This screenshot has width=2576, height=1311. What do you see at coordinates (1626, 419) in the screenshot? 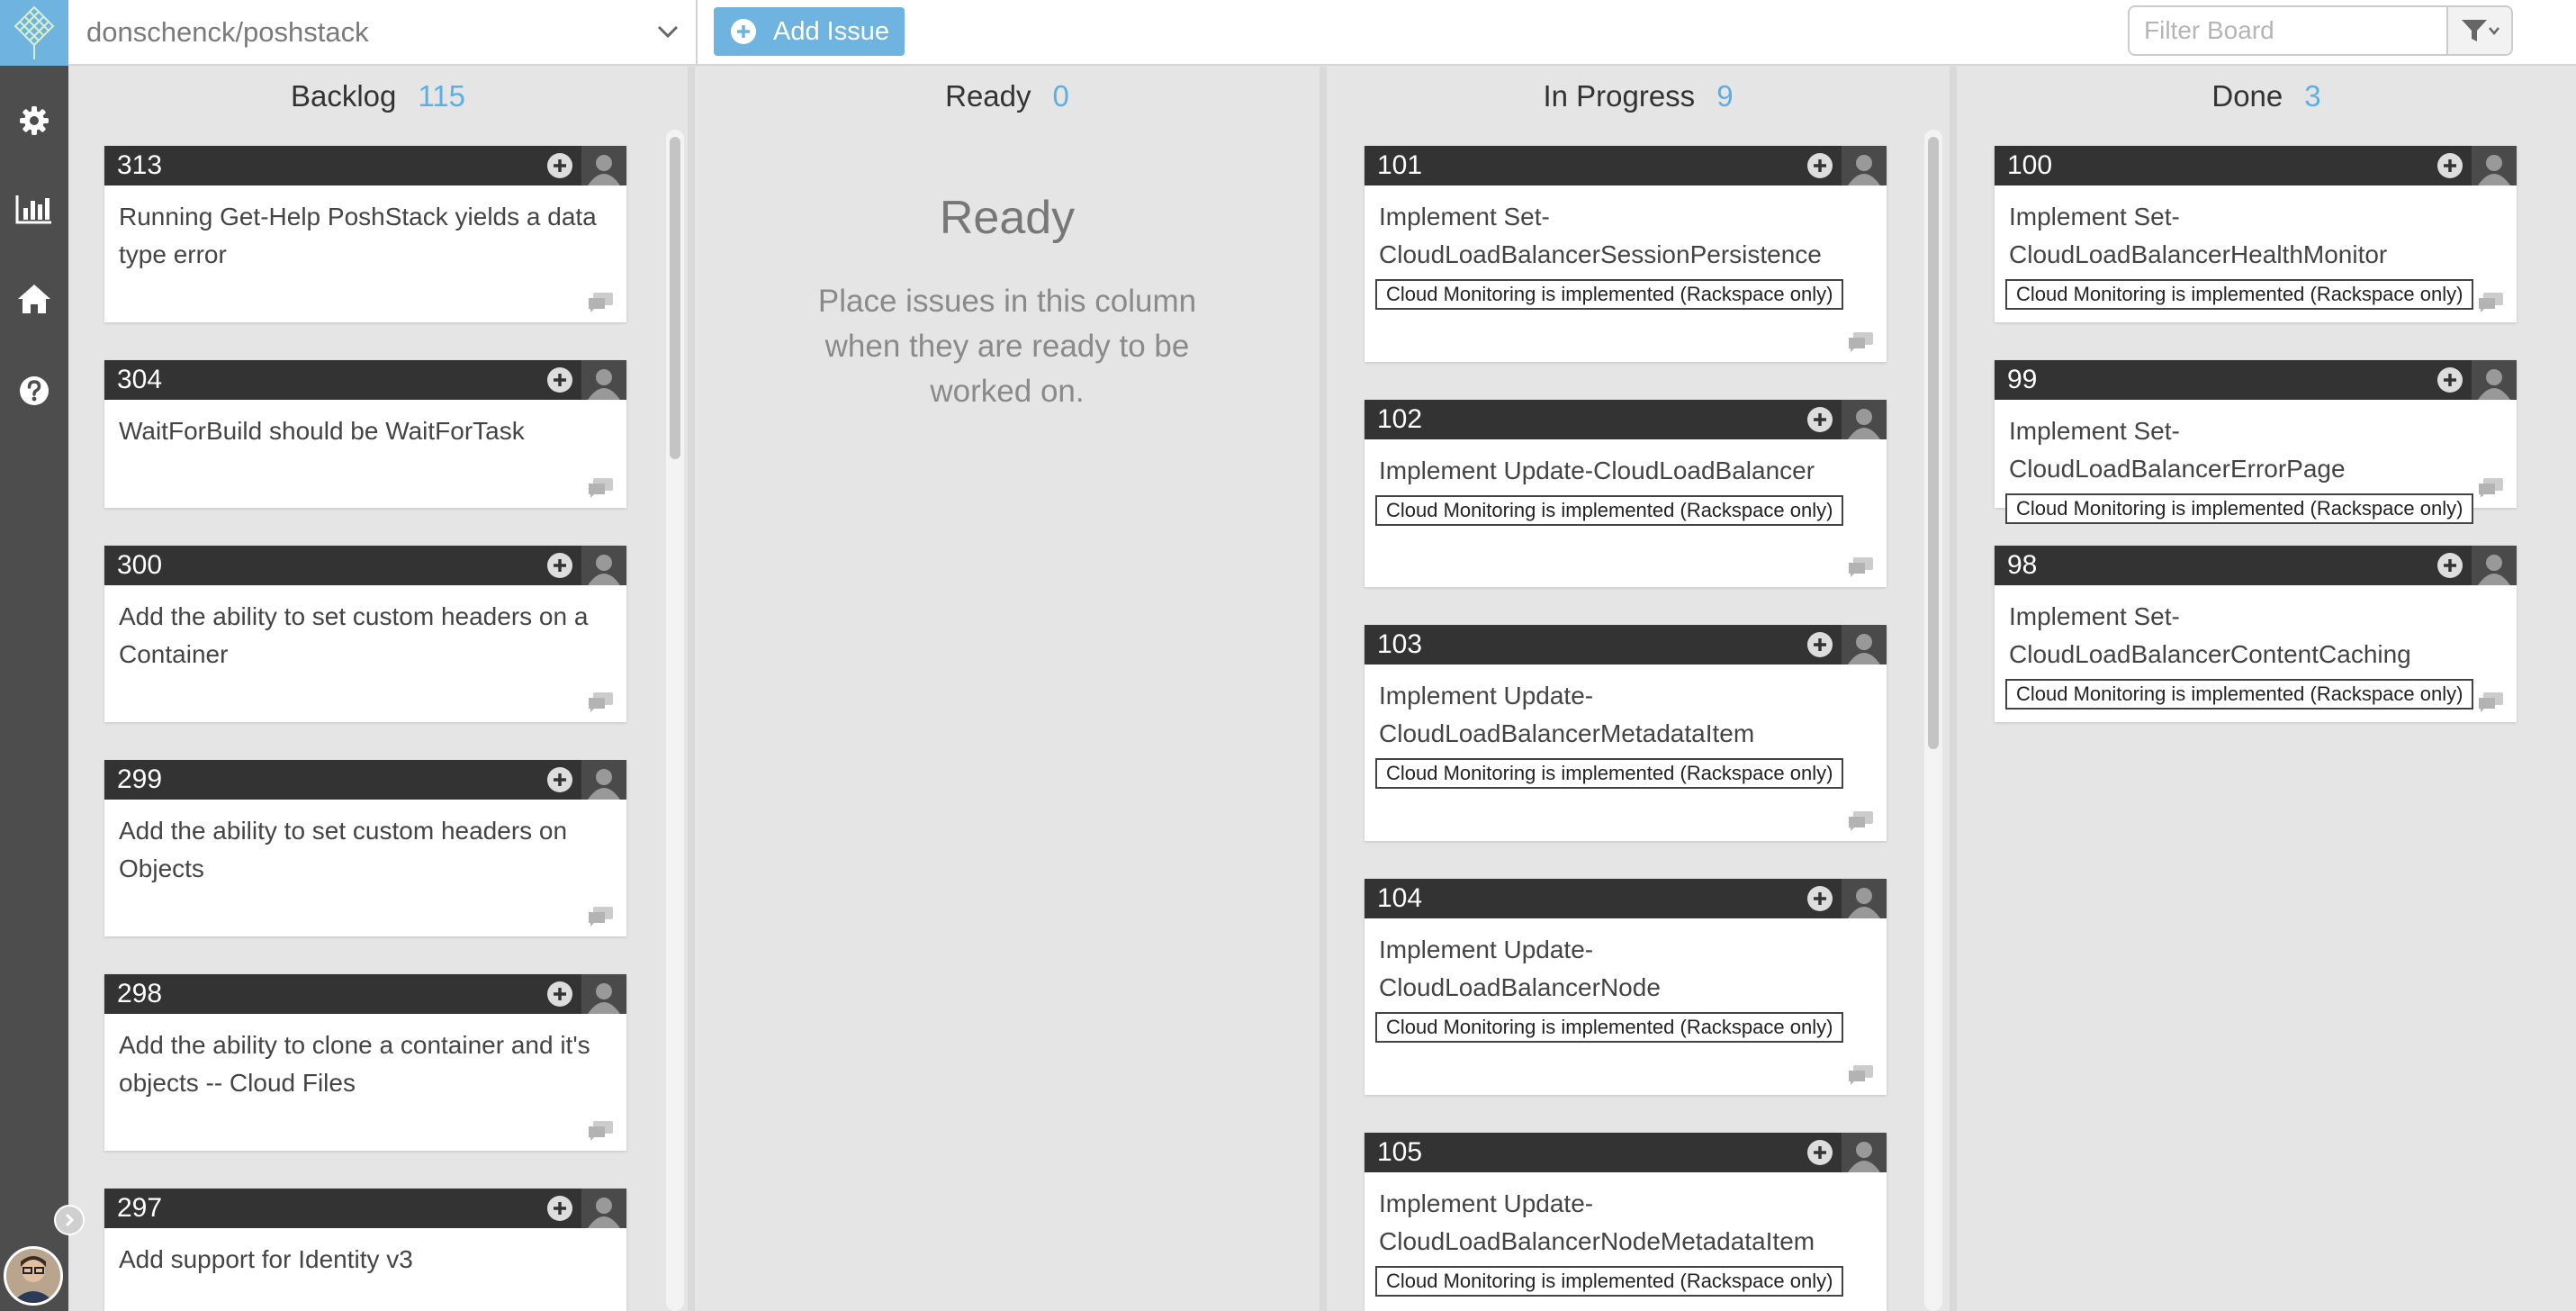
I see `card-header: 102` at bounding box center [1626, 419].